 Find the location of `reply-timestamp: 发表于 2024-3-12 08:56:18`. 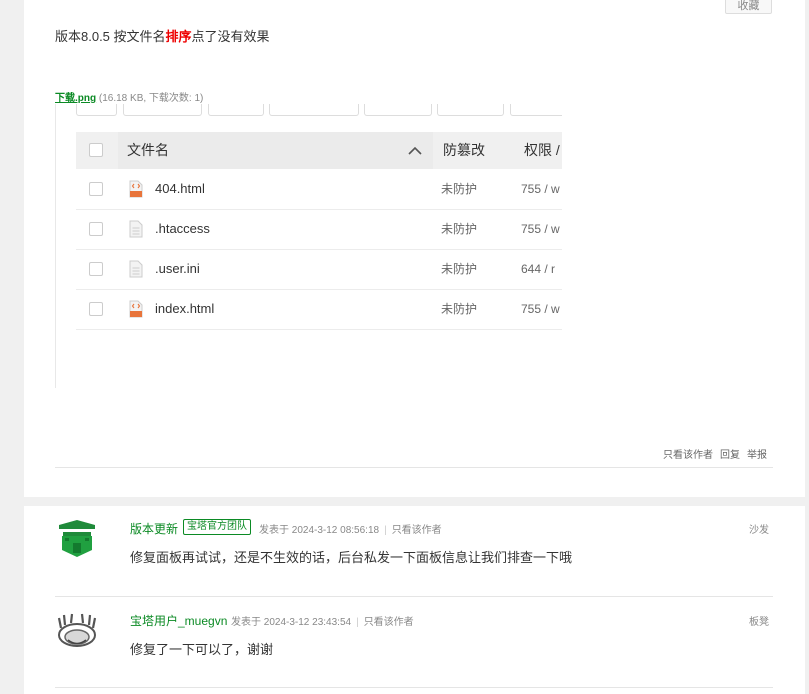

reply-timestamp: 发表于 2024-3-12 08:56:18 is located at coordinates (319, 530).